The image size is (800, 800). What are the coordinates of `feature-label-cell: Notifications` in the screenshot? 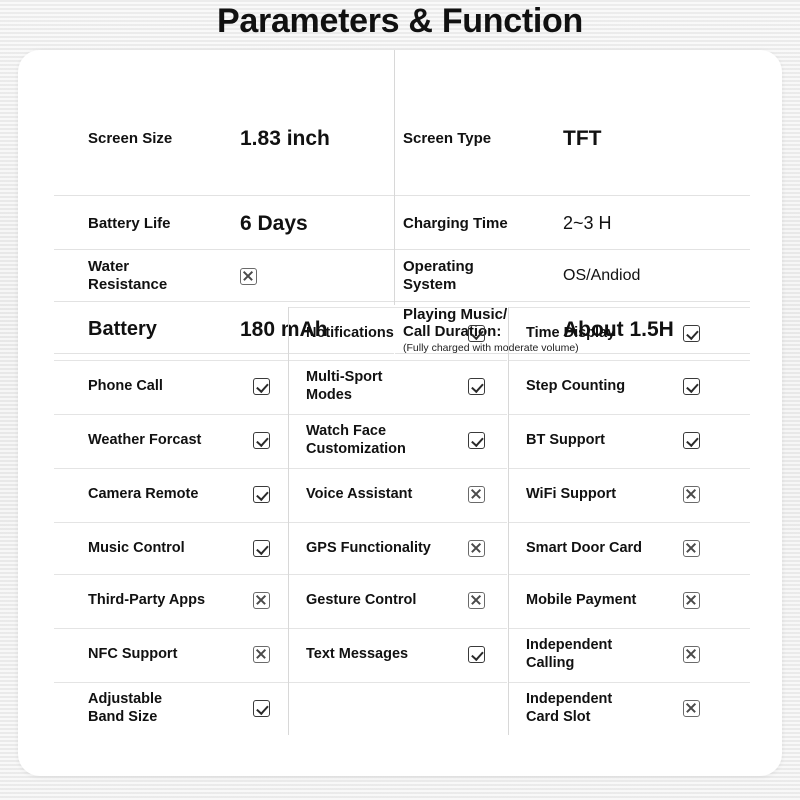 It's located at (350, 333).